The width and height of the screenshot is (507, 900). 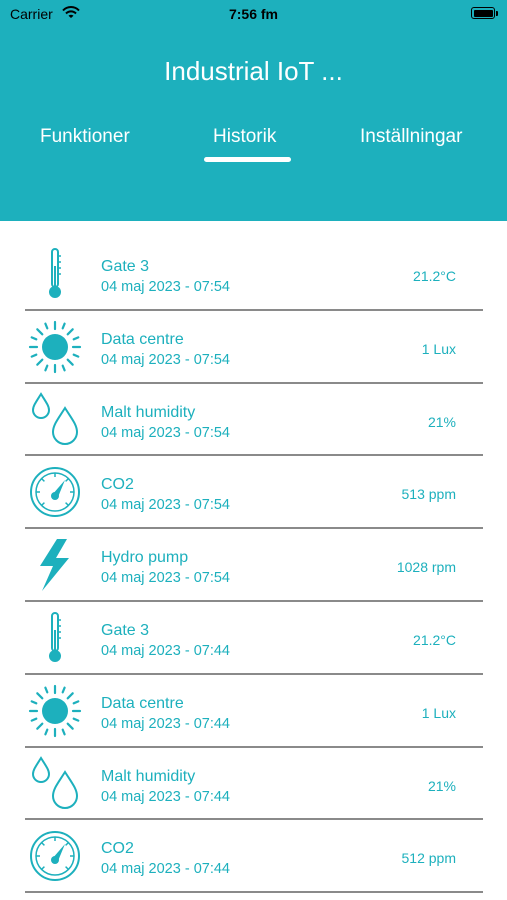 I want to click on tab-funktioner: Funktioner, so click(x=85, y=137).